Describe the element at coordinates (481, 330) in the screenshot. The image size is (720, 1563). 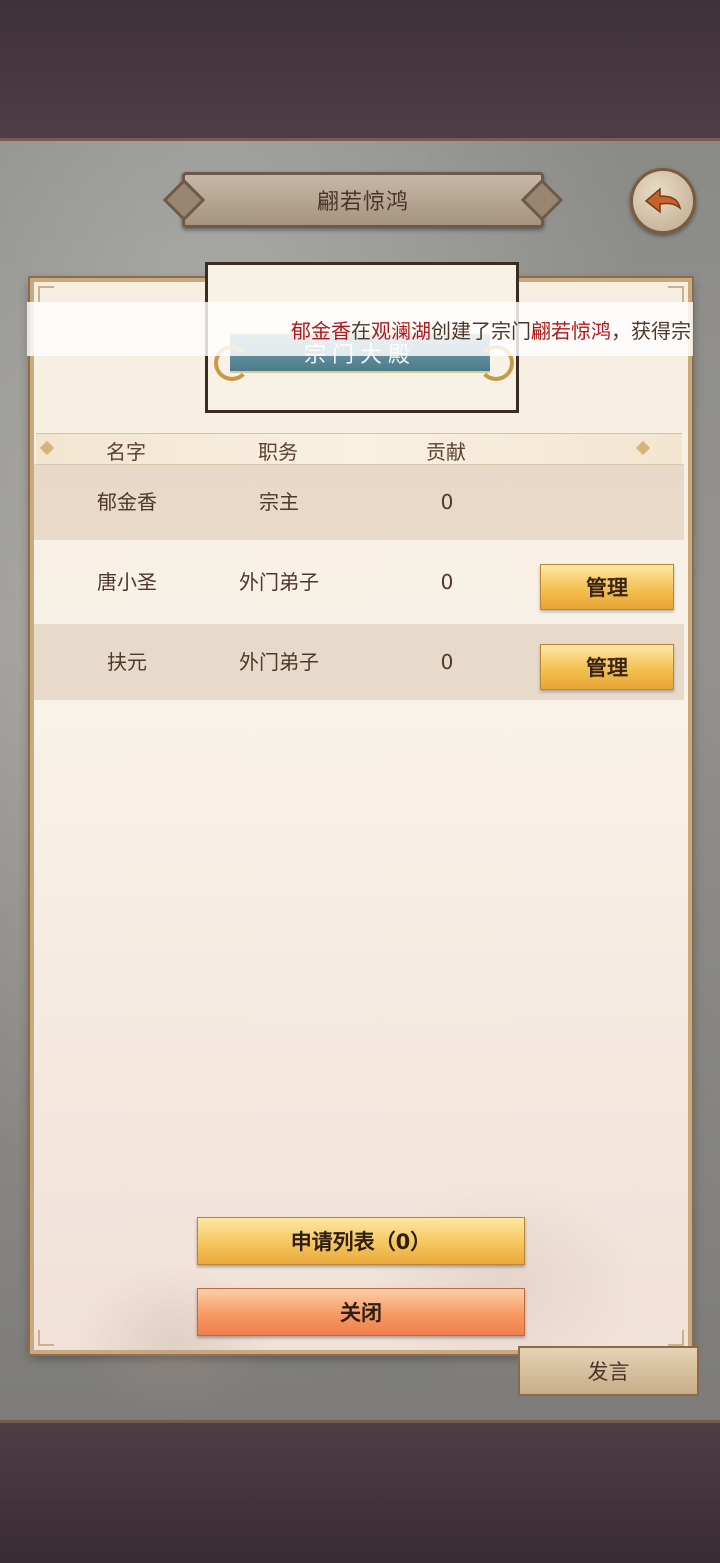
I see `ticker-segment: 创建了宗门` at that location.